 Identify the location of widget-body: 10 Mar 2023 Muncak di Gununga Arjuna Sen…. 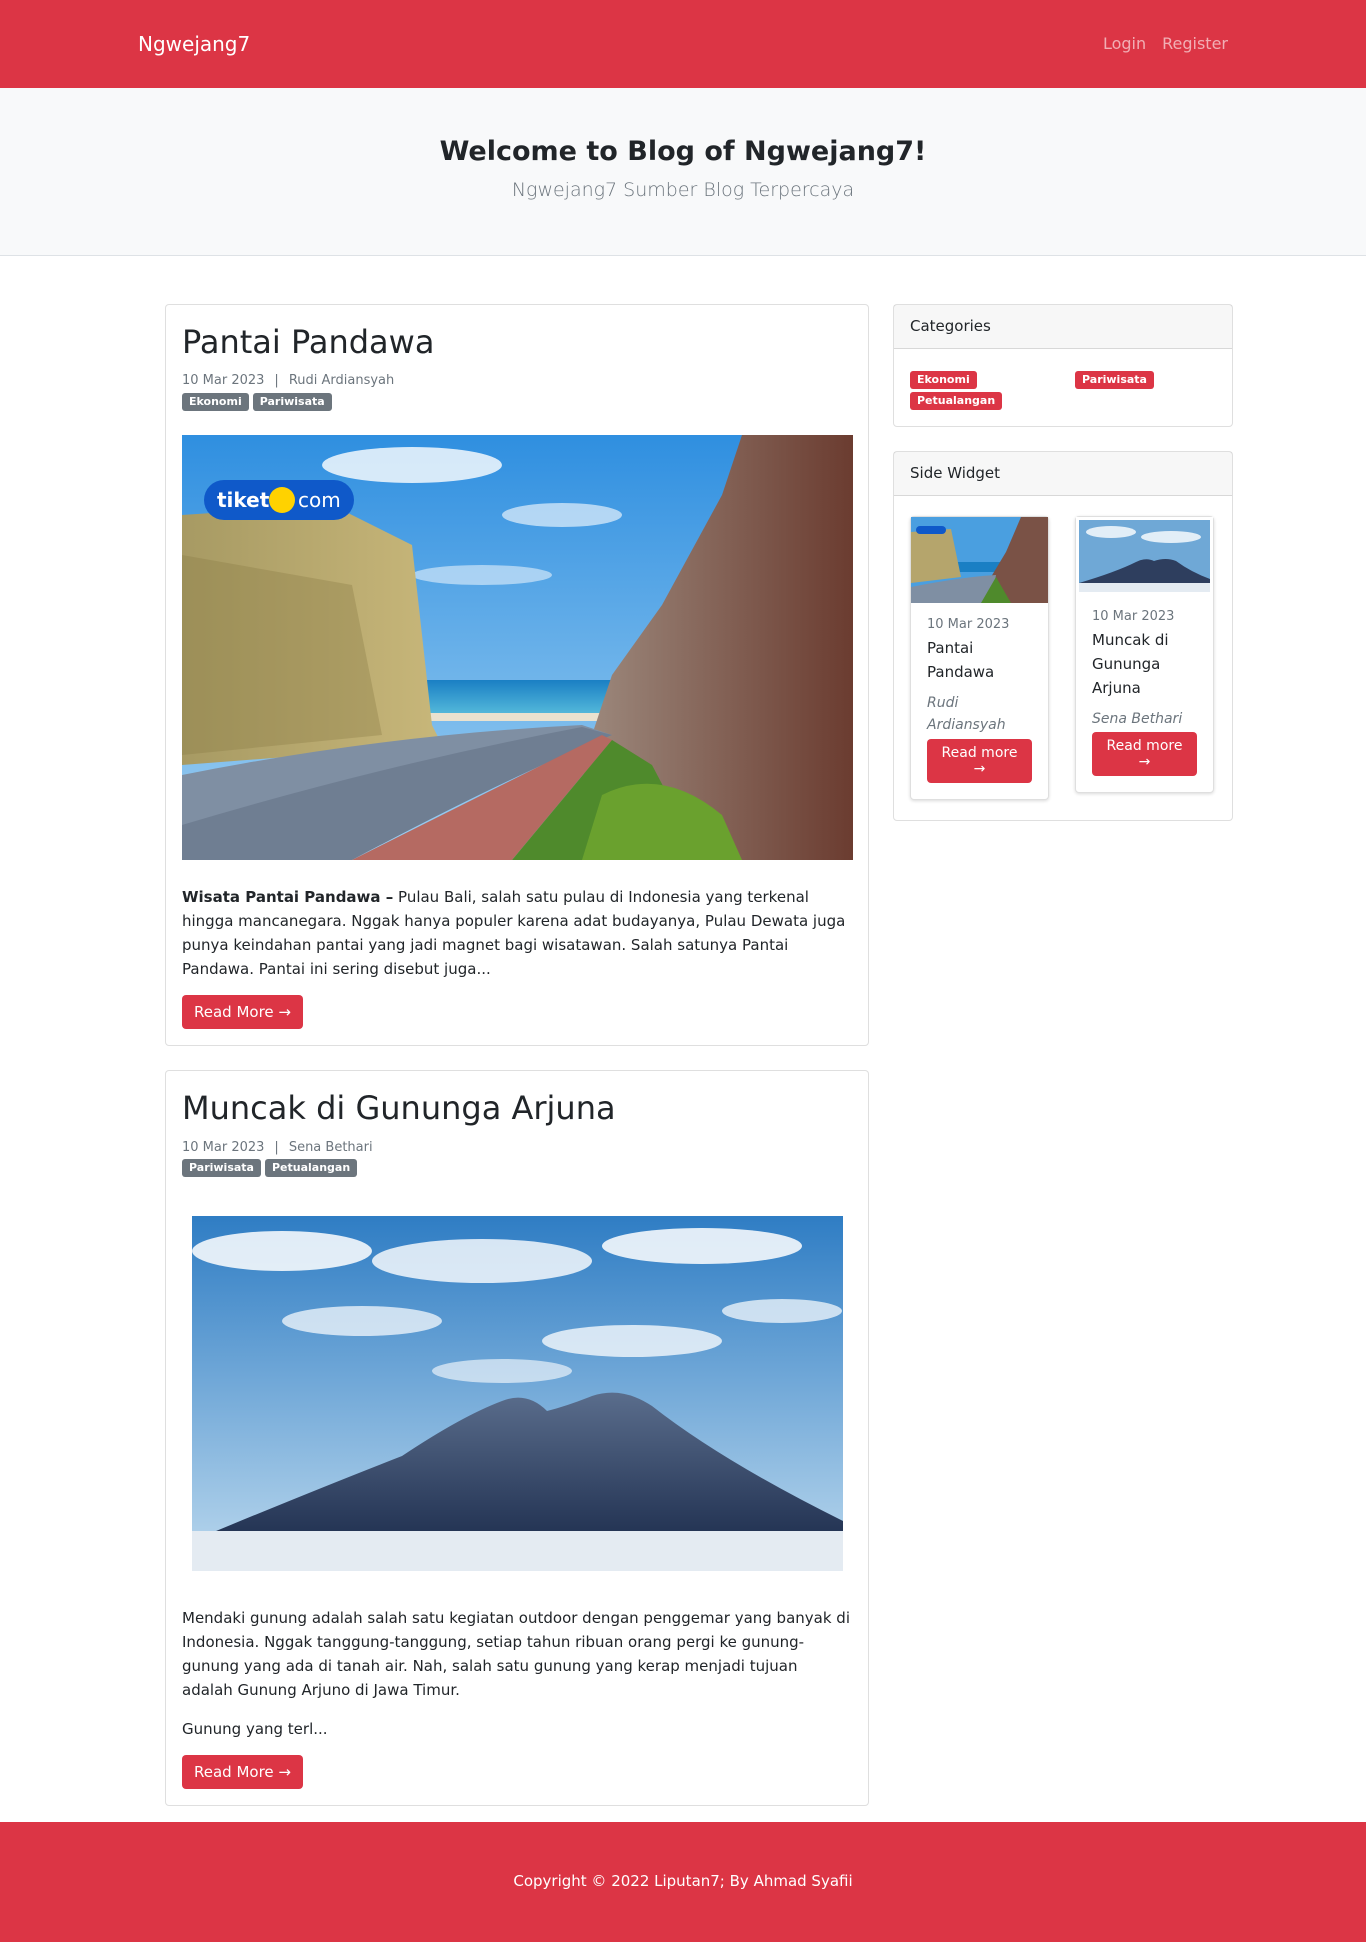
(1144, 686).